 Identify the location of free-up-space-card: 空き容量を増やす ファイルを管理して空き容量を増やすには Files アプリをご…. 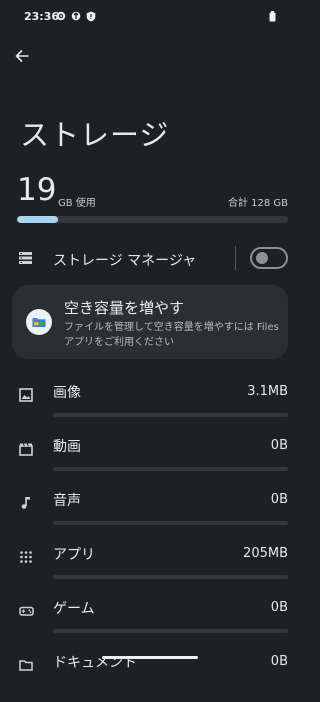
(150, 322).